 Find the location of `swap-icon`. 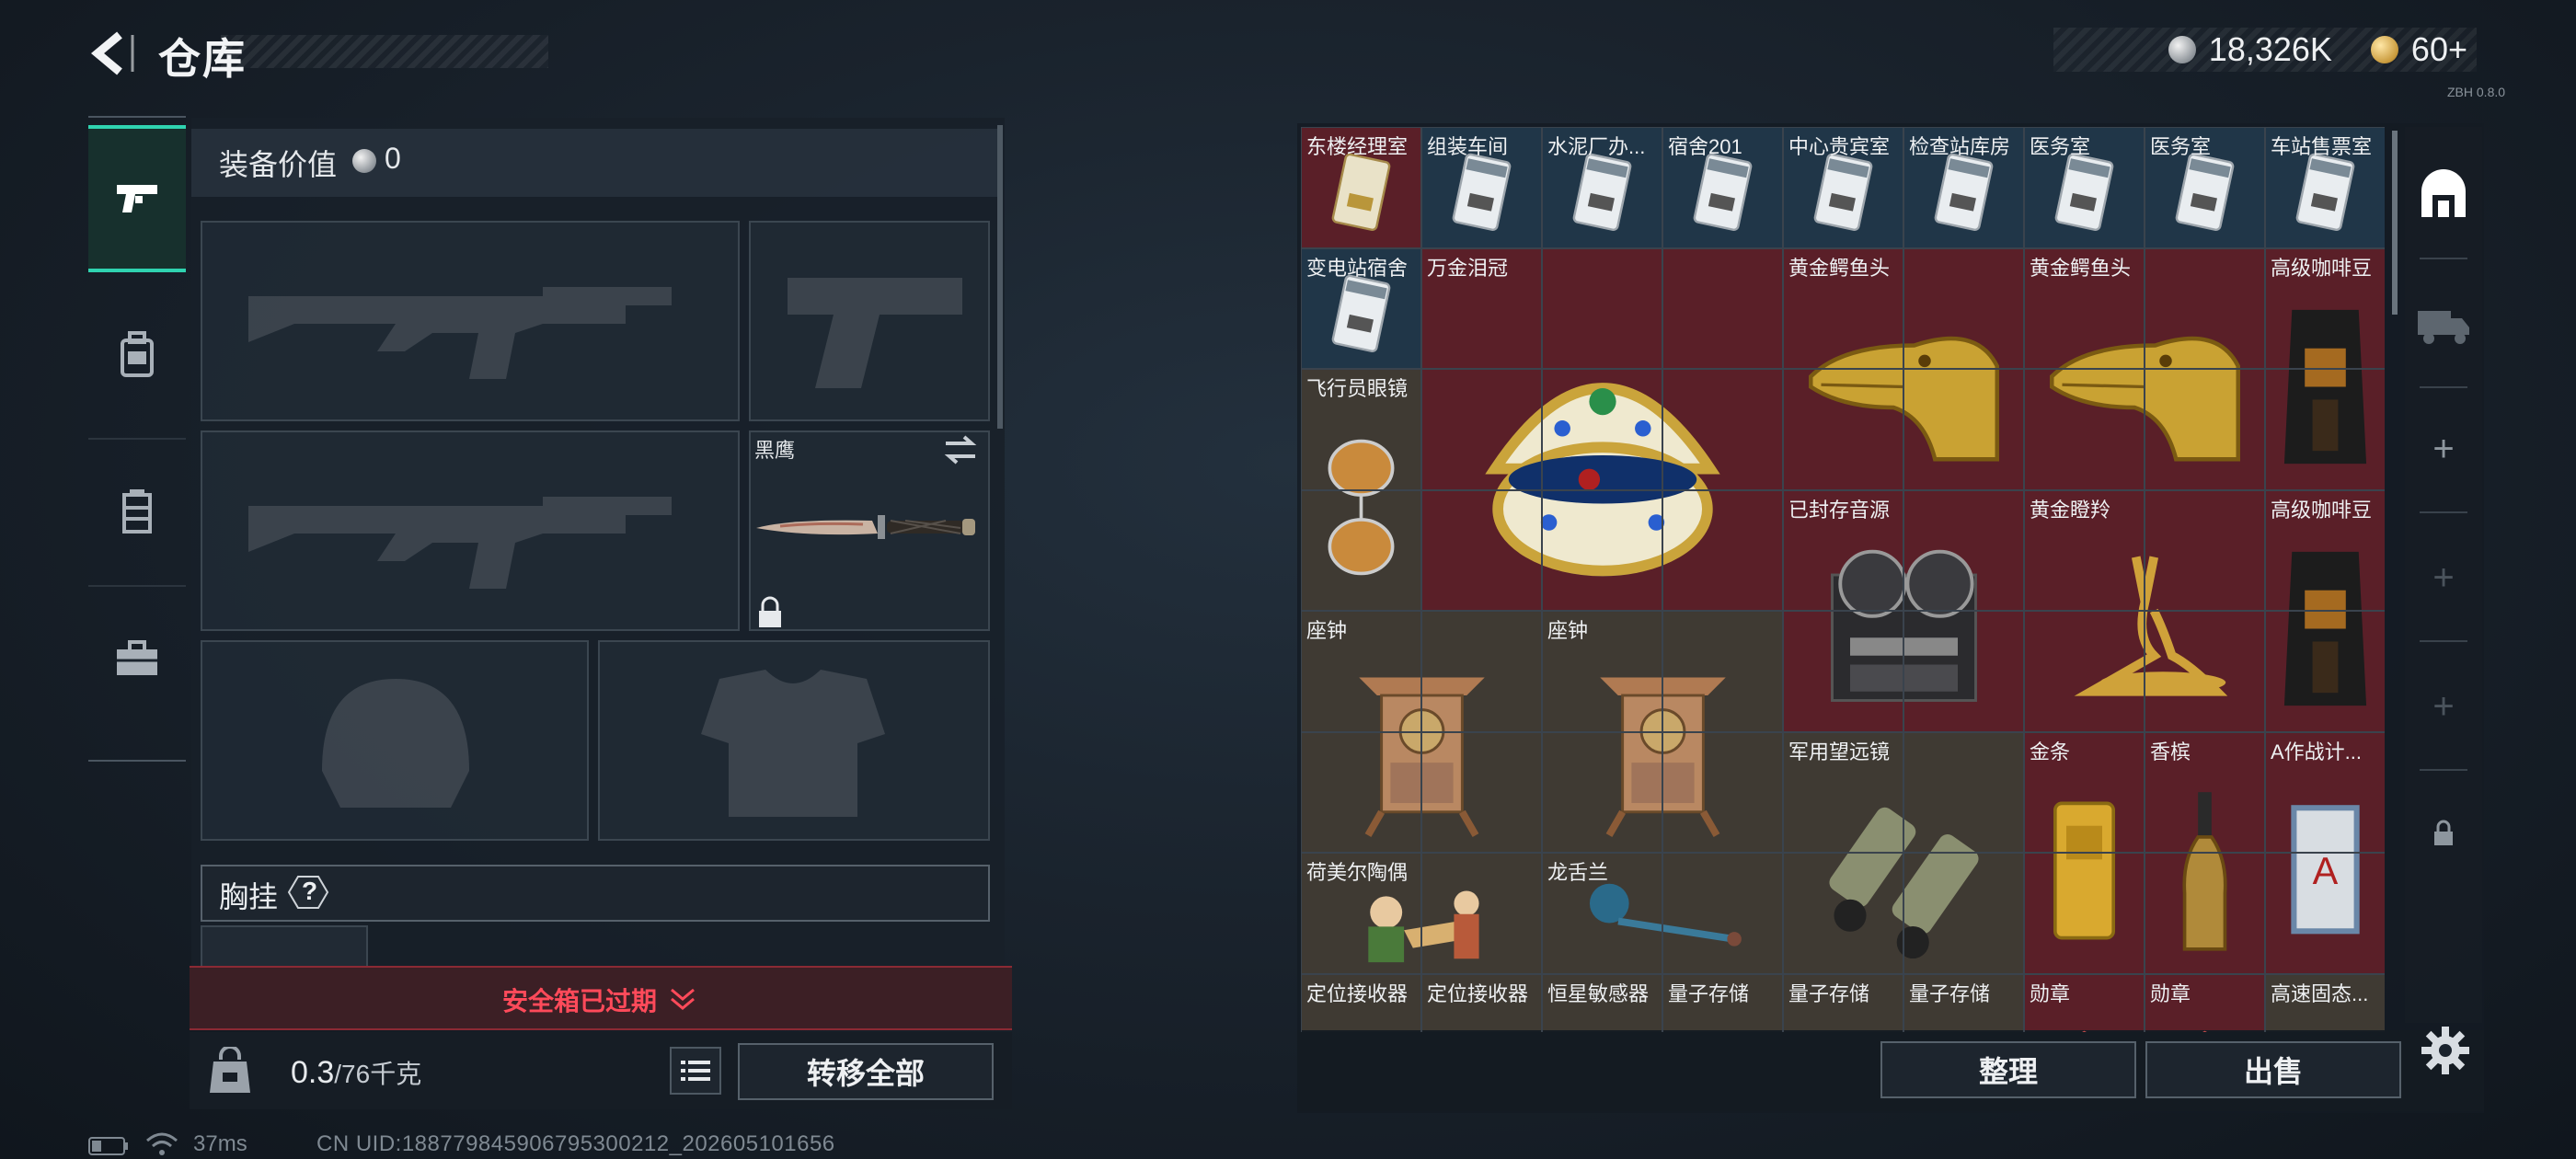

swap-icon is located at coordinates (960, 449).